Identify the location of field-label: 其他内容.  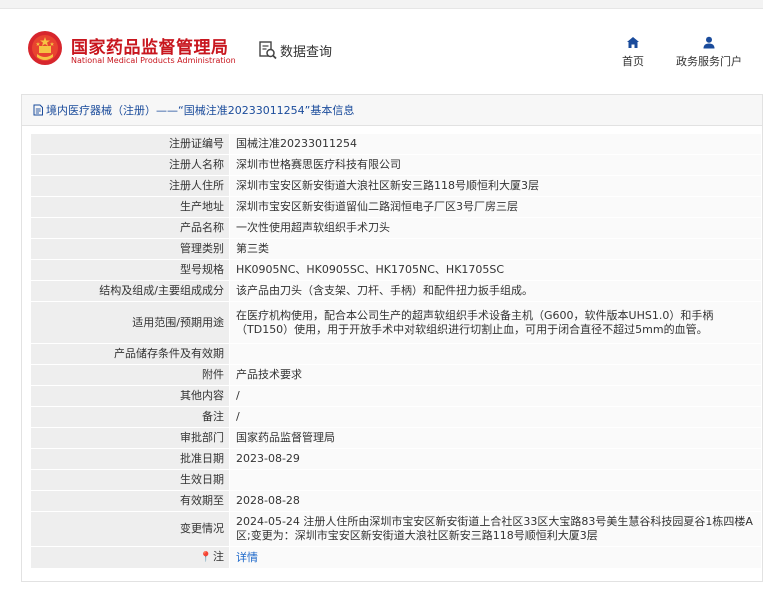
(130, 396).